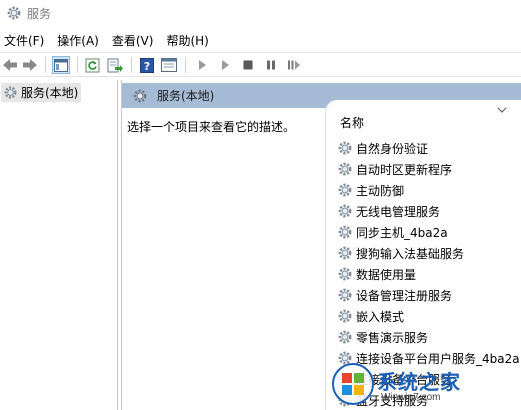 This screenshot has width=521, height=410. Describe the element at coordinates (402, 232) in the screenshot. I see `service-name: 同步主机_4ba2a` at that location.